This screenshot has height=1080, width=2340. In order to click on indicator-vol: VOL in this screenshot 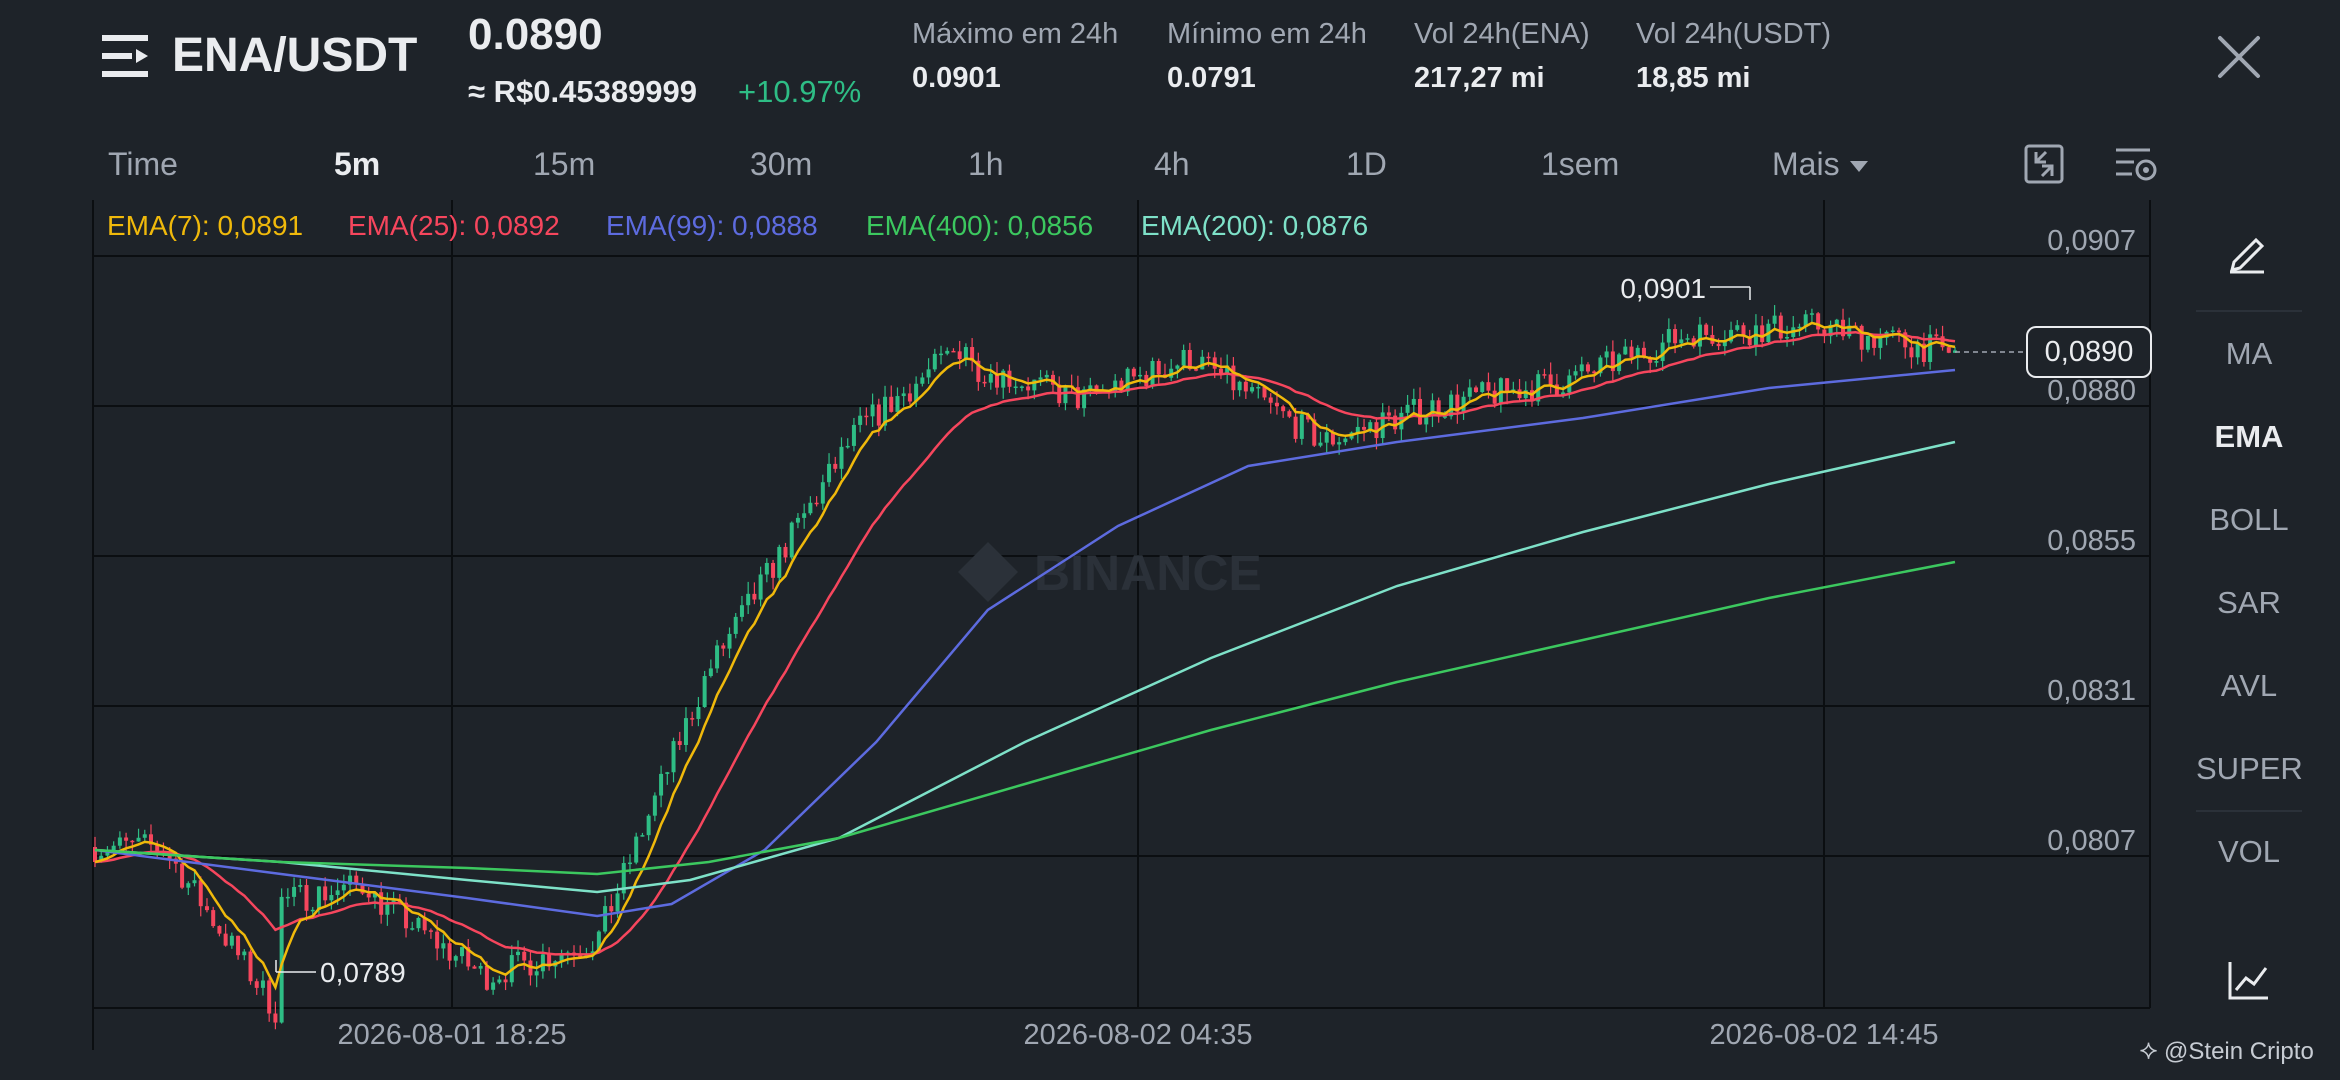, I will do `click(2249, 852)`.